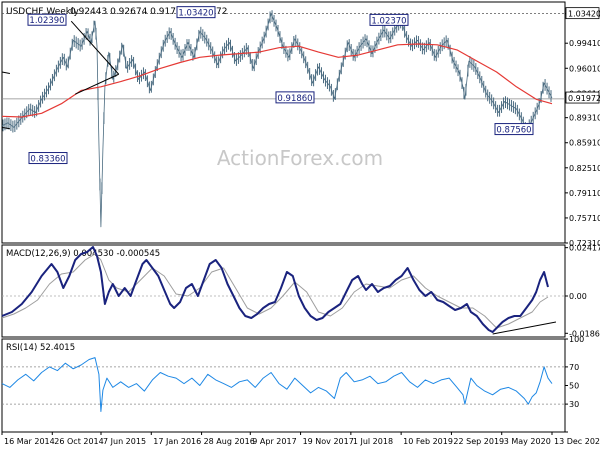 Image resolution: width=600 pixels, height=450 pixels. I want to click on x-axis-label: 26 Oct 2014, so click(78, 441).